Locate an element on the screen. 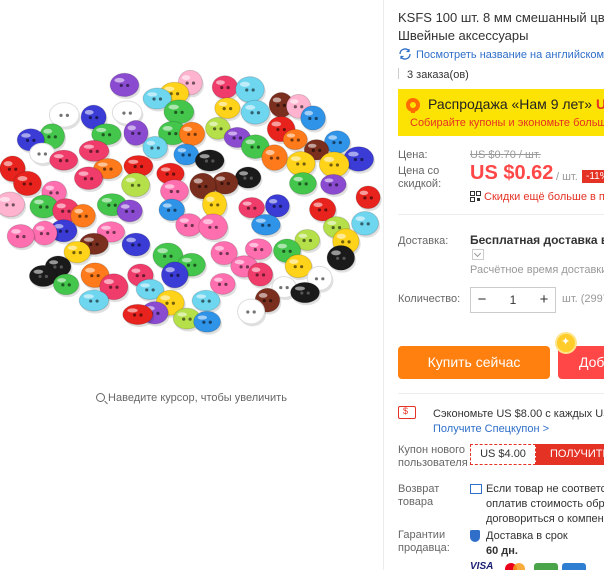 The width and height of the screenshot is (604, 570). return-box-icon is located at coordinates (476, 489).